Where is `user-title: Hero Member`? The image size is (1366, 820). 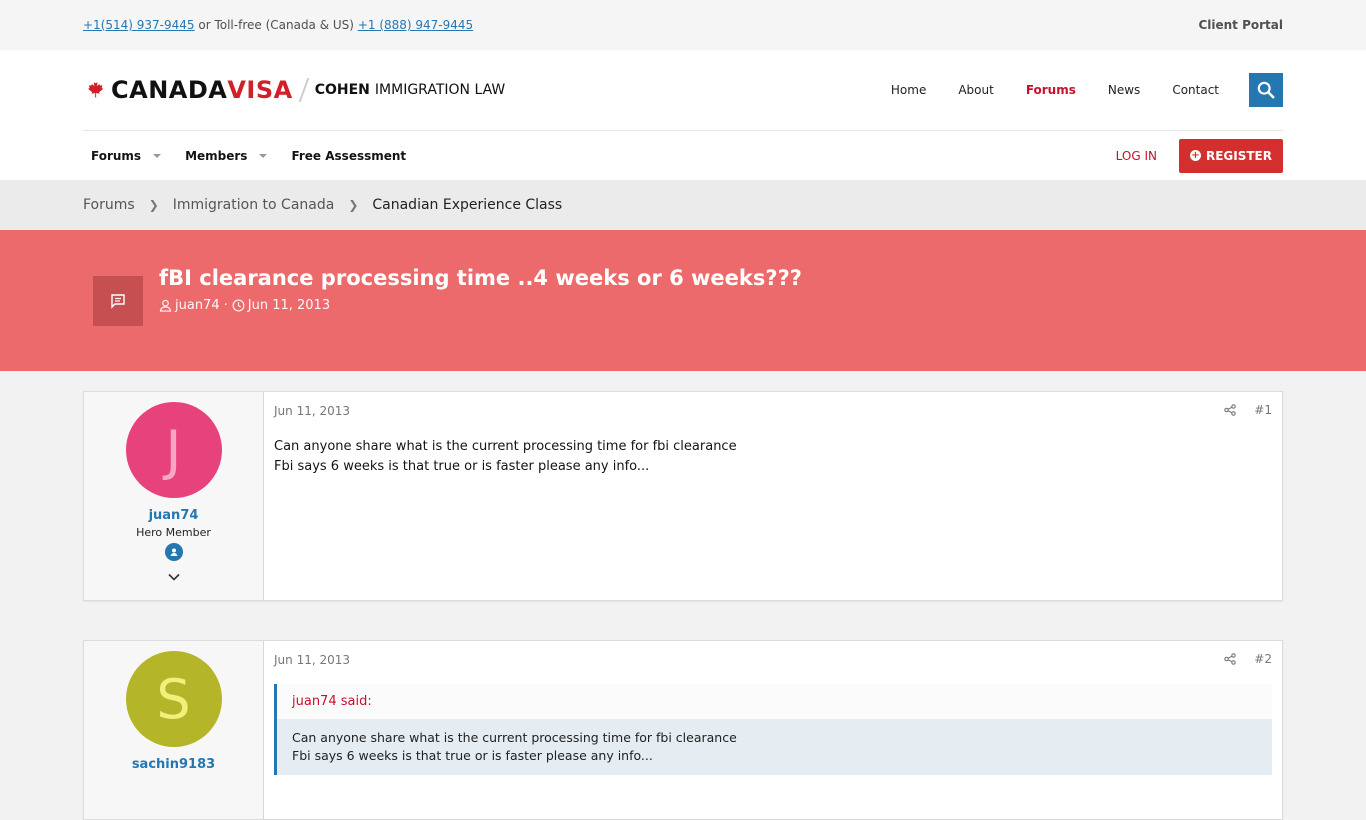
user-title: Hero Member is located at coordinates (173, 532).